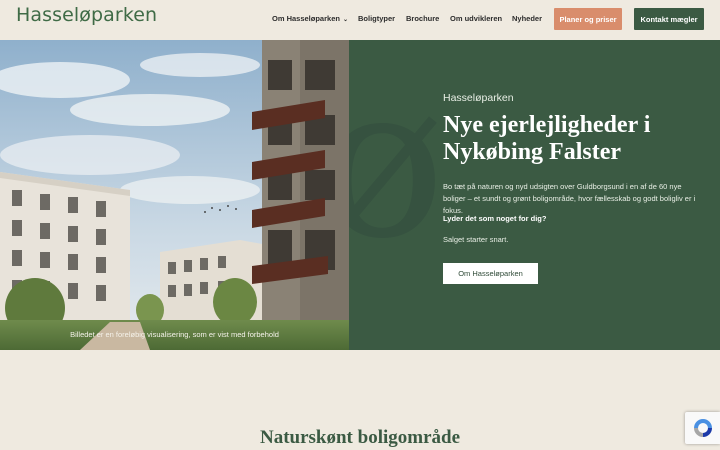  Describe the element at coordinates (422, 18) in the screenshot. I see `nav-item-brochure: Brochure` at that location.